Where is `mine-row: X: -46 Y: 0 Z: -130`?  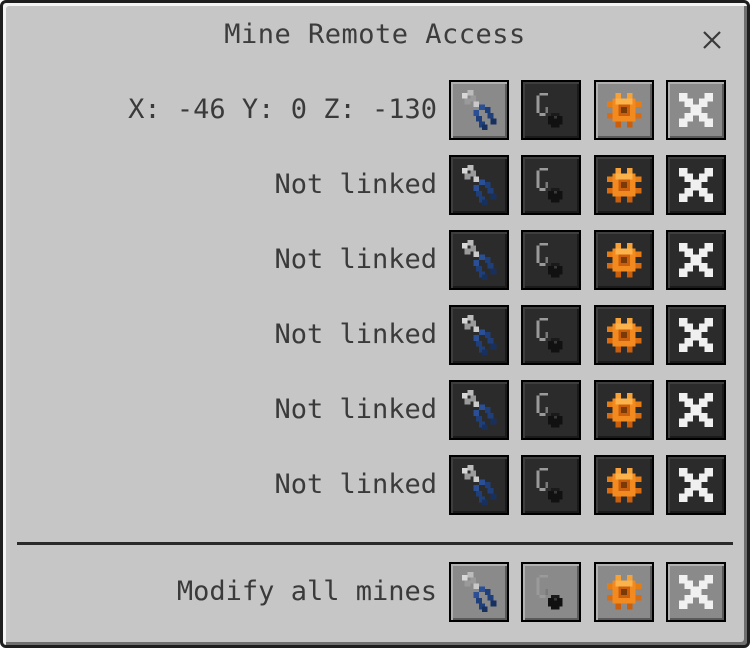 mine-row: X: -46 Y: 0 Z: -130 is located at coordinates (376, 110).